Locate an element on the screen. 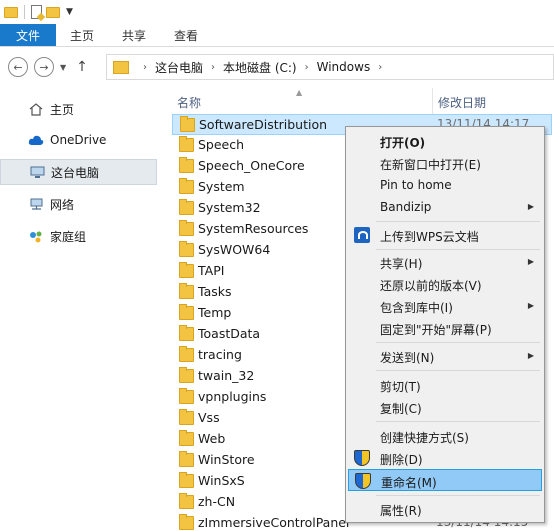 The height and width of the screenshot is (531, 554). up-button: ↑ is located at coordinates (82, 67).